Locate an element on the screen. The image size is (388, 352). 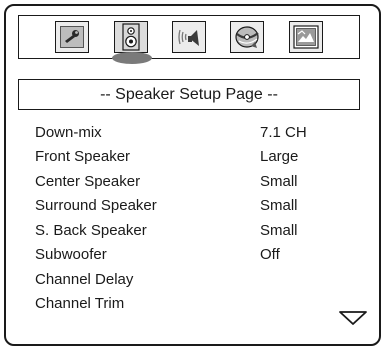
picture-icon is located at coordinates (306, 37).